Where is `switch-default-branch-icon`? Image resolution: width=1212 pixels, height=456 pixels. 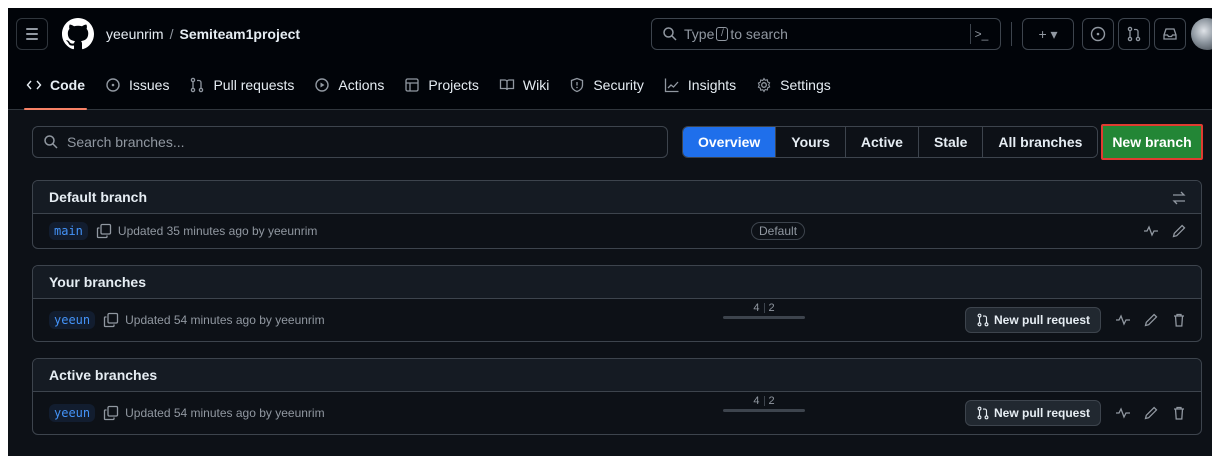 switch-default-branch-icon is located at coordinates (1179, 198).